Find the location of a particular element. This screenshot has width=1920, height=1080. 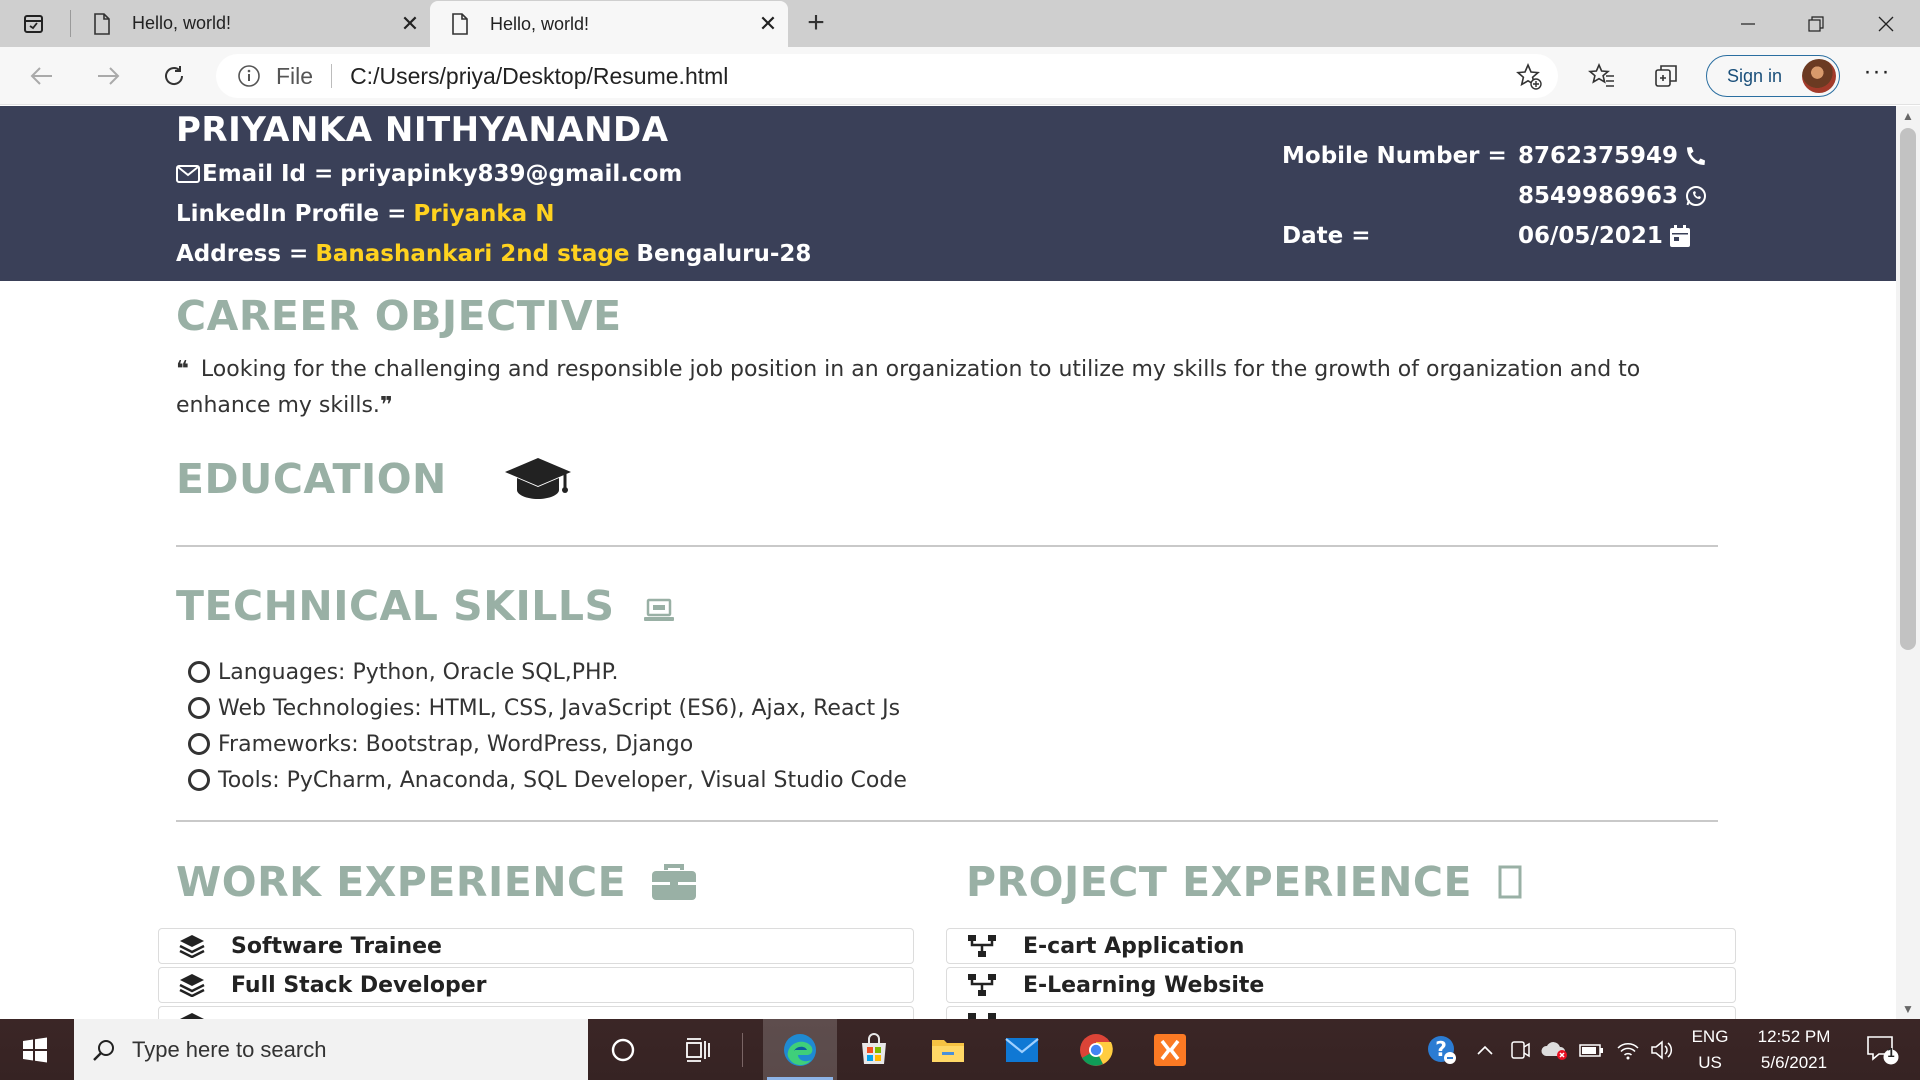

work-item-label: Full Stack Developer is located at coordinates (359, 985).